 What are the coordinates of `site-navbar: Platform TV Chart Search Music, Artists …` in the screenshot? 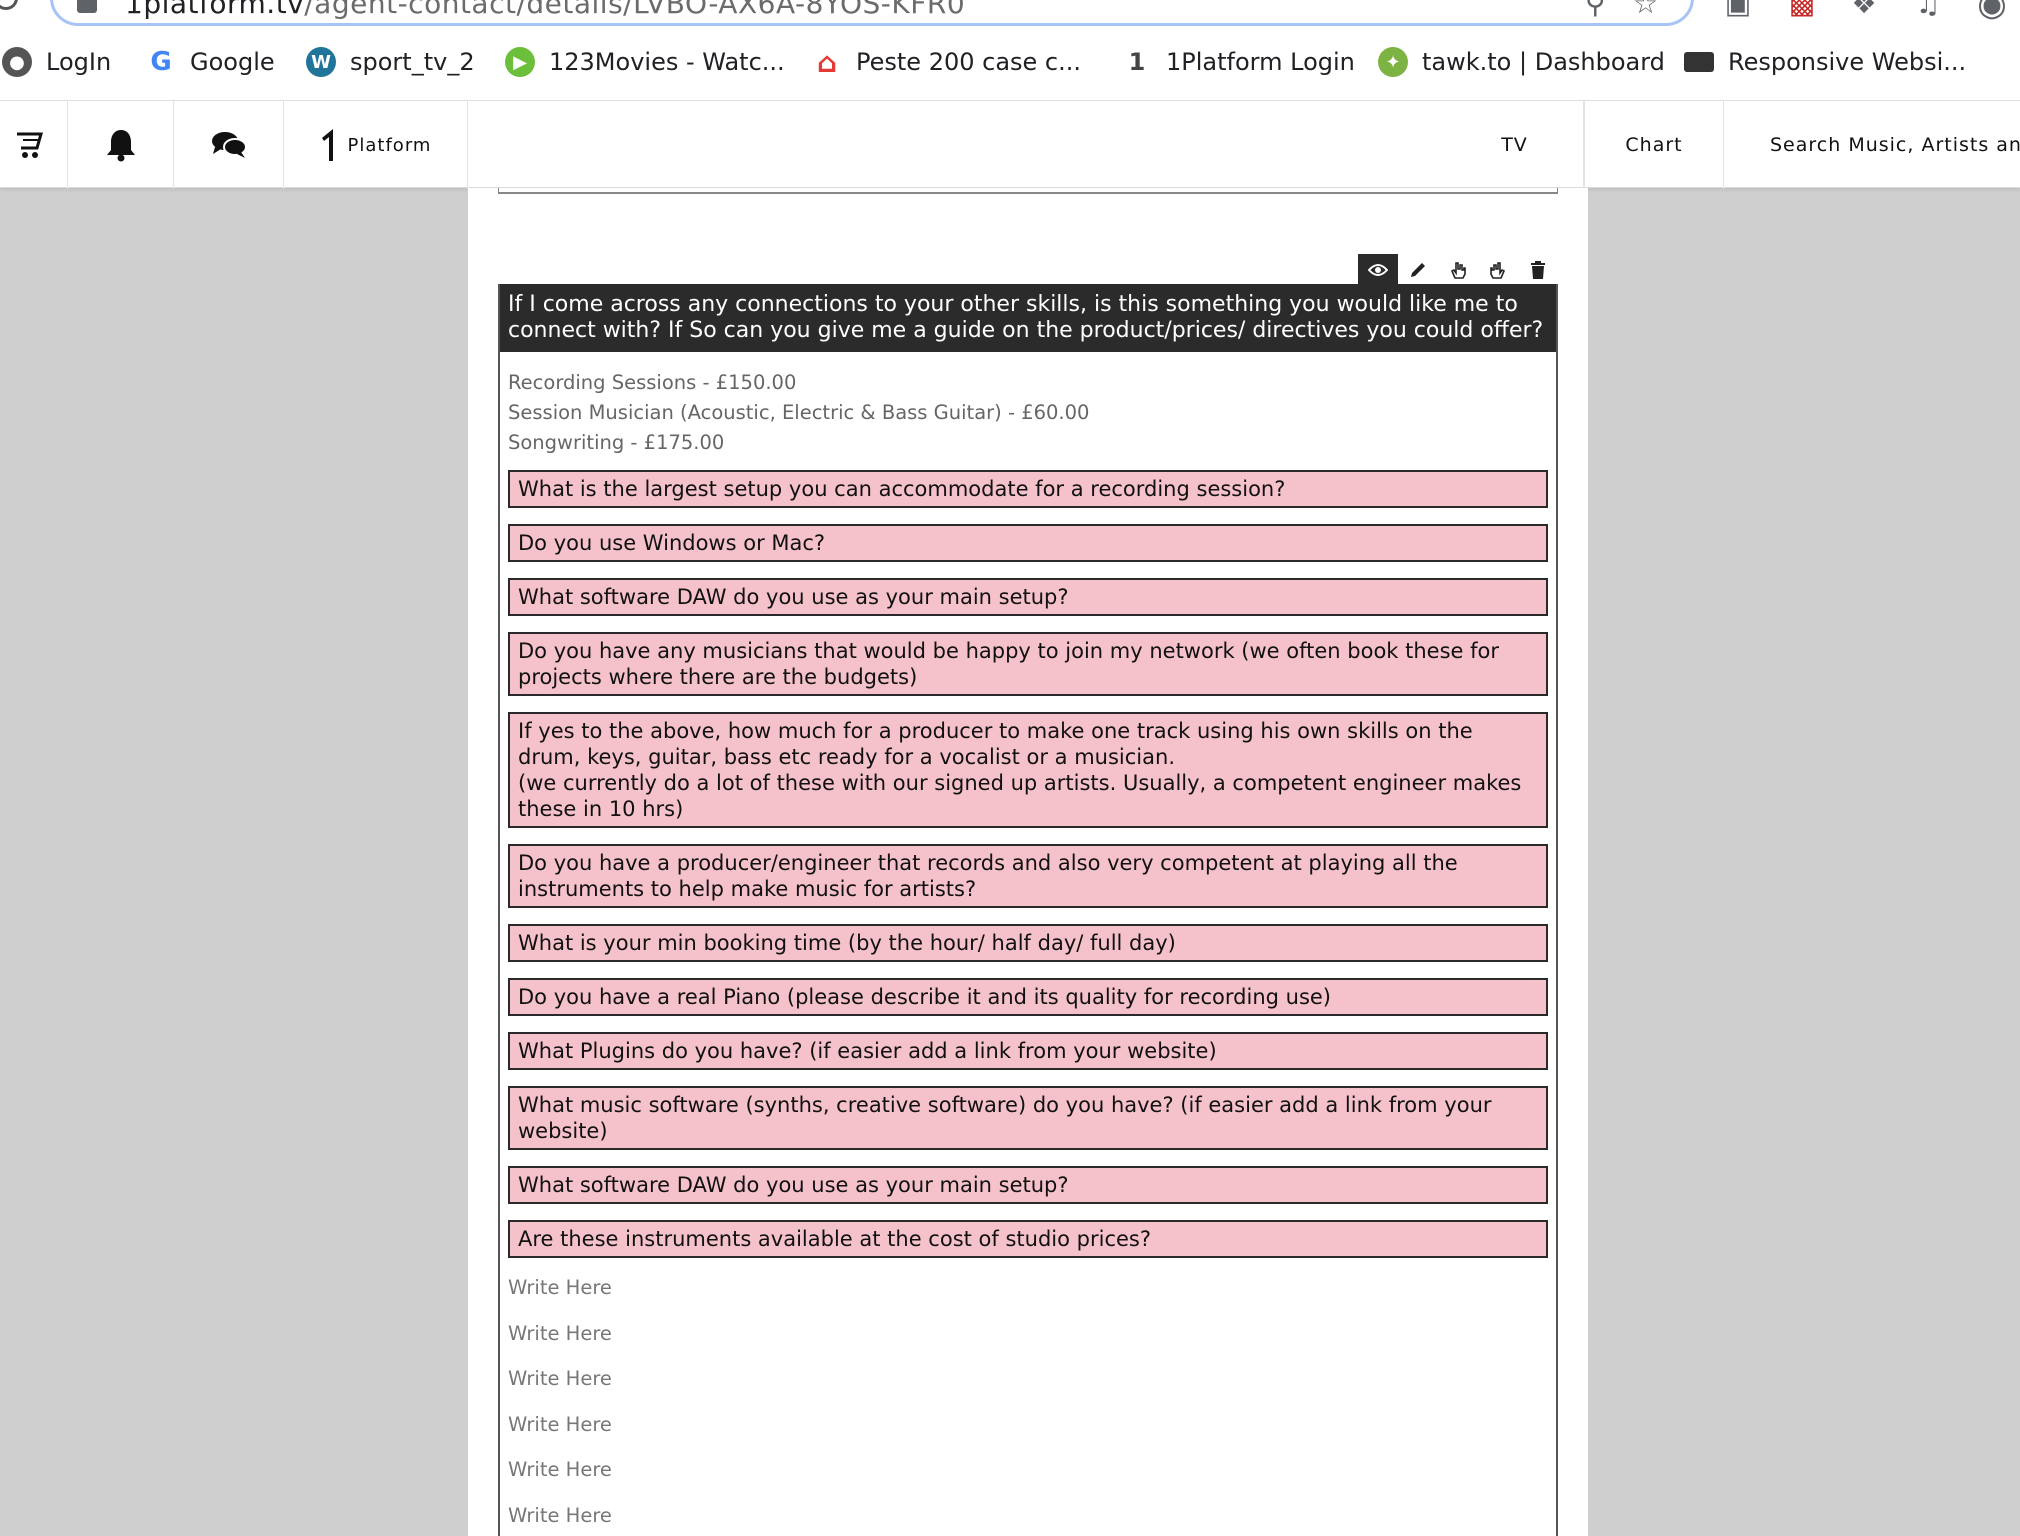 It's located at (1010, 144).